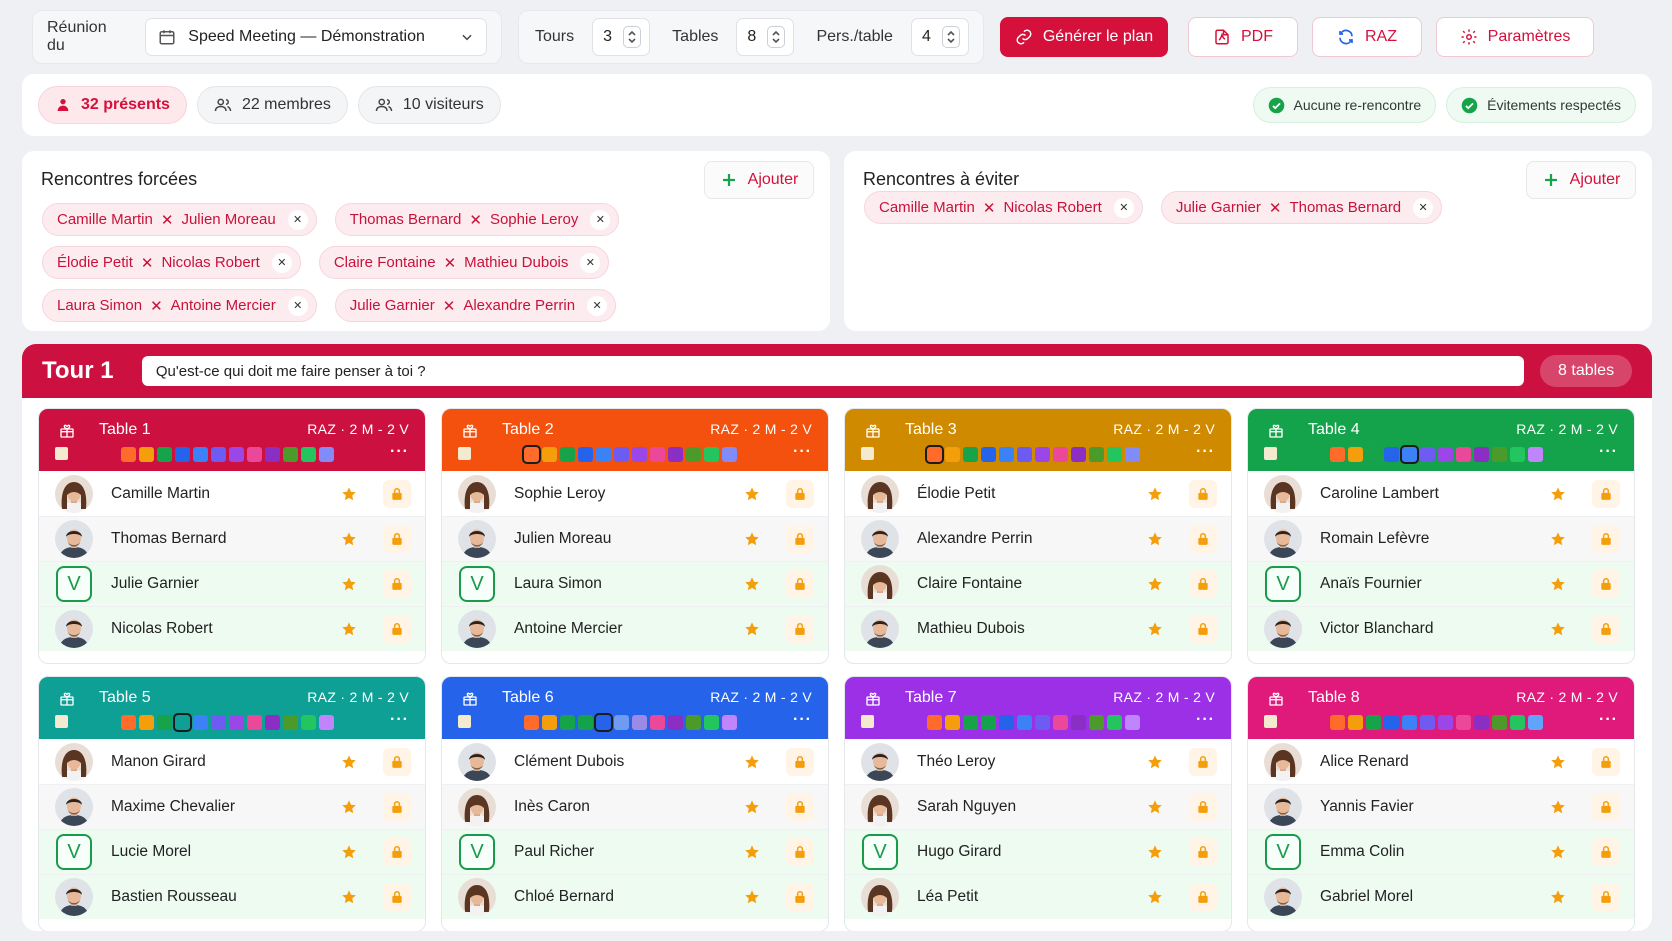  Describe the element at coordinates (635, 538) in the screenshot. I see `participant-row: Julien Moreau` at that location.